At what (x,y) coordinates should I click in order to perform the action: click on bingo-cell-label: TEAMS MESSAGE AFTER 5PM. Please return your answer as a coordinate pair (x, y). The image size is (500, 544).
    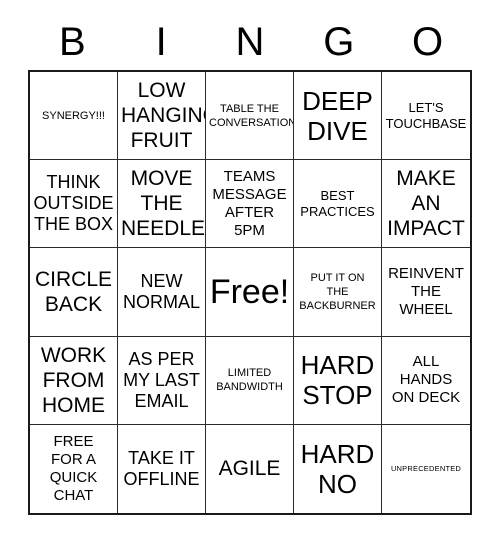
    Looking at the image, I should click on (249, 203).